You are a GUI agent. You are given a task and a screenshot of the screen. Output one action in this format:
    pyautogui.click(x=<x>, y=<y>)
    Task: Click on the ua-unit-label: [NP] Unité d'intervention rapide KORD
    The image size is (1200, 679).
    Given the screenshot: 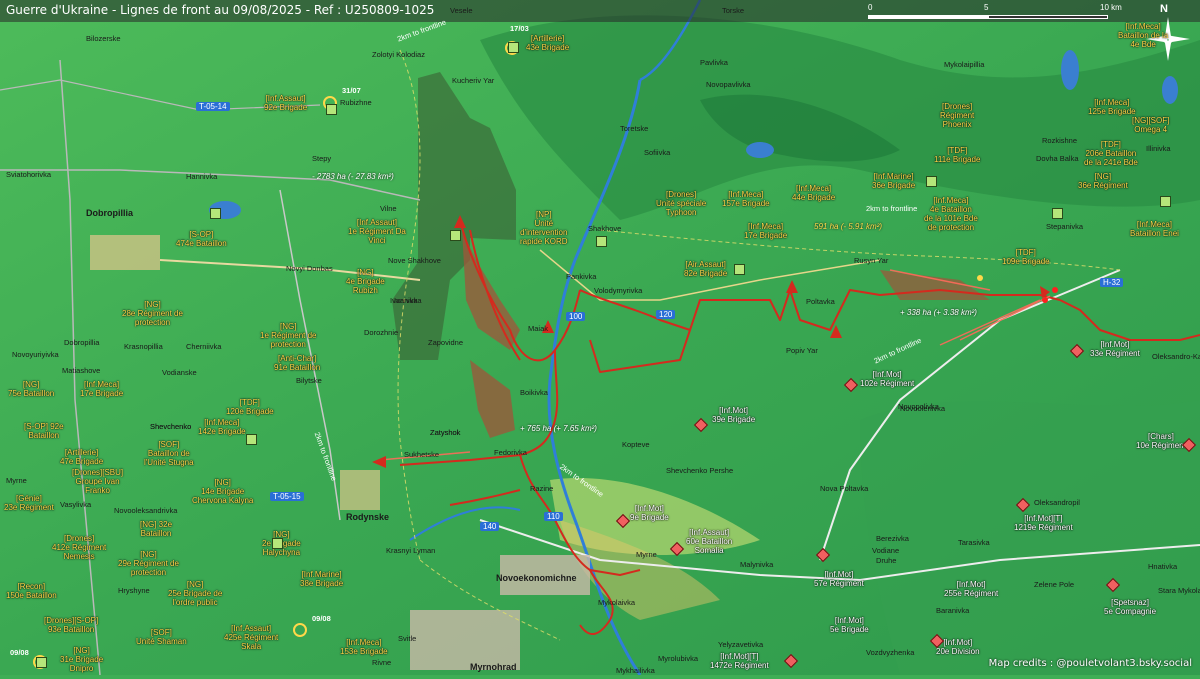 What is the action you would take?
    pyautogui.click(x=544, y=228)
    